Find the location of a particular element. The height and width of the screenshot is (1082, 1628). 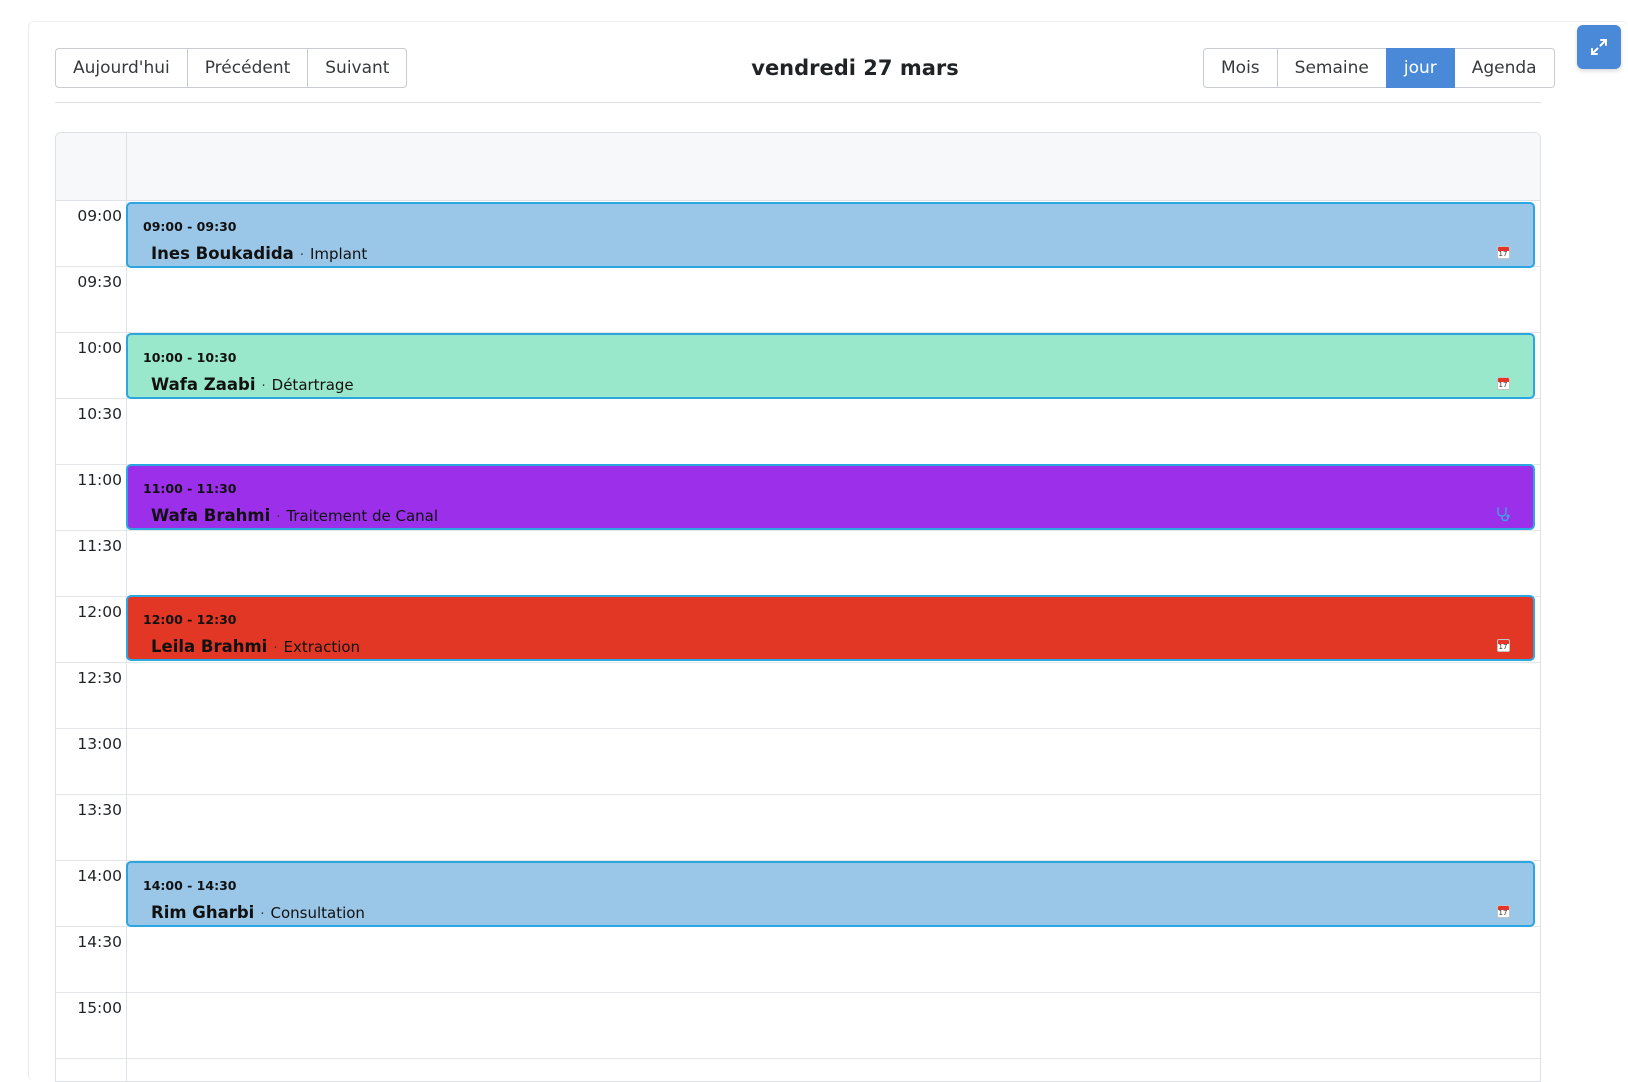

event-type: Détartrage is located at coordinates (312, 385).